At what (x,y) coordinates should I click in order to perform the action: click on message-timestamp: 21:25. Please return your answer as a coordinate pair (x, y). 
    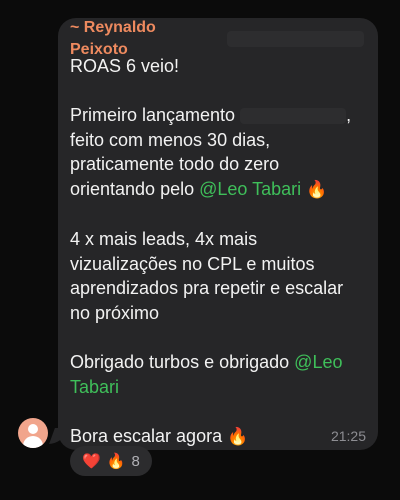
    Looking at the image, I should click on (348, 436).